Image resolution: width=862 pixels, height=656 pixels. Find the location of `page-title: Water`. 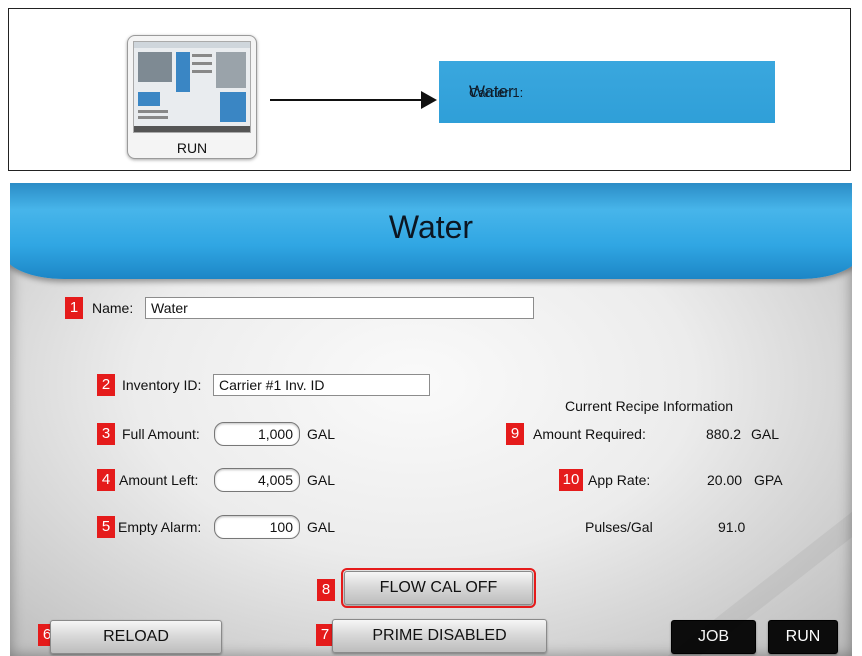

page-title: Water is located at coordinates (431, 227).